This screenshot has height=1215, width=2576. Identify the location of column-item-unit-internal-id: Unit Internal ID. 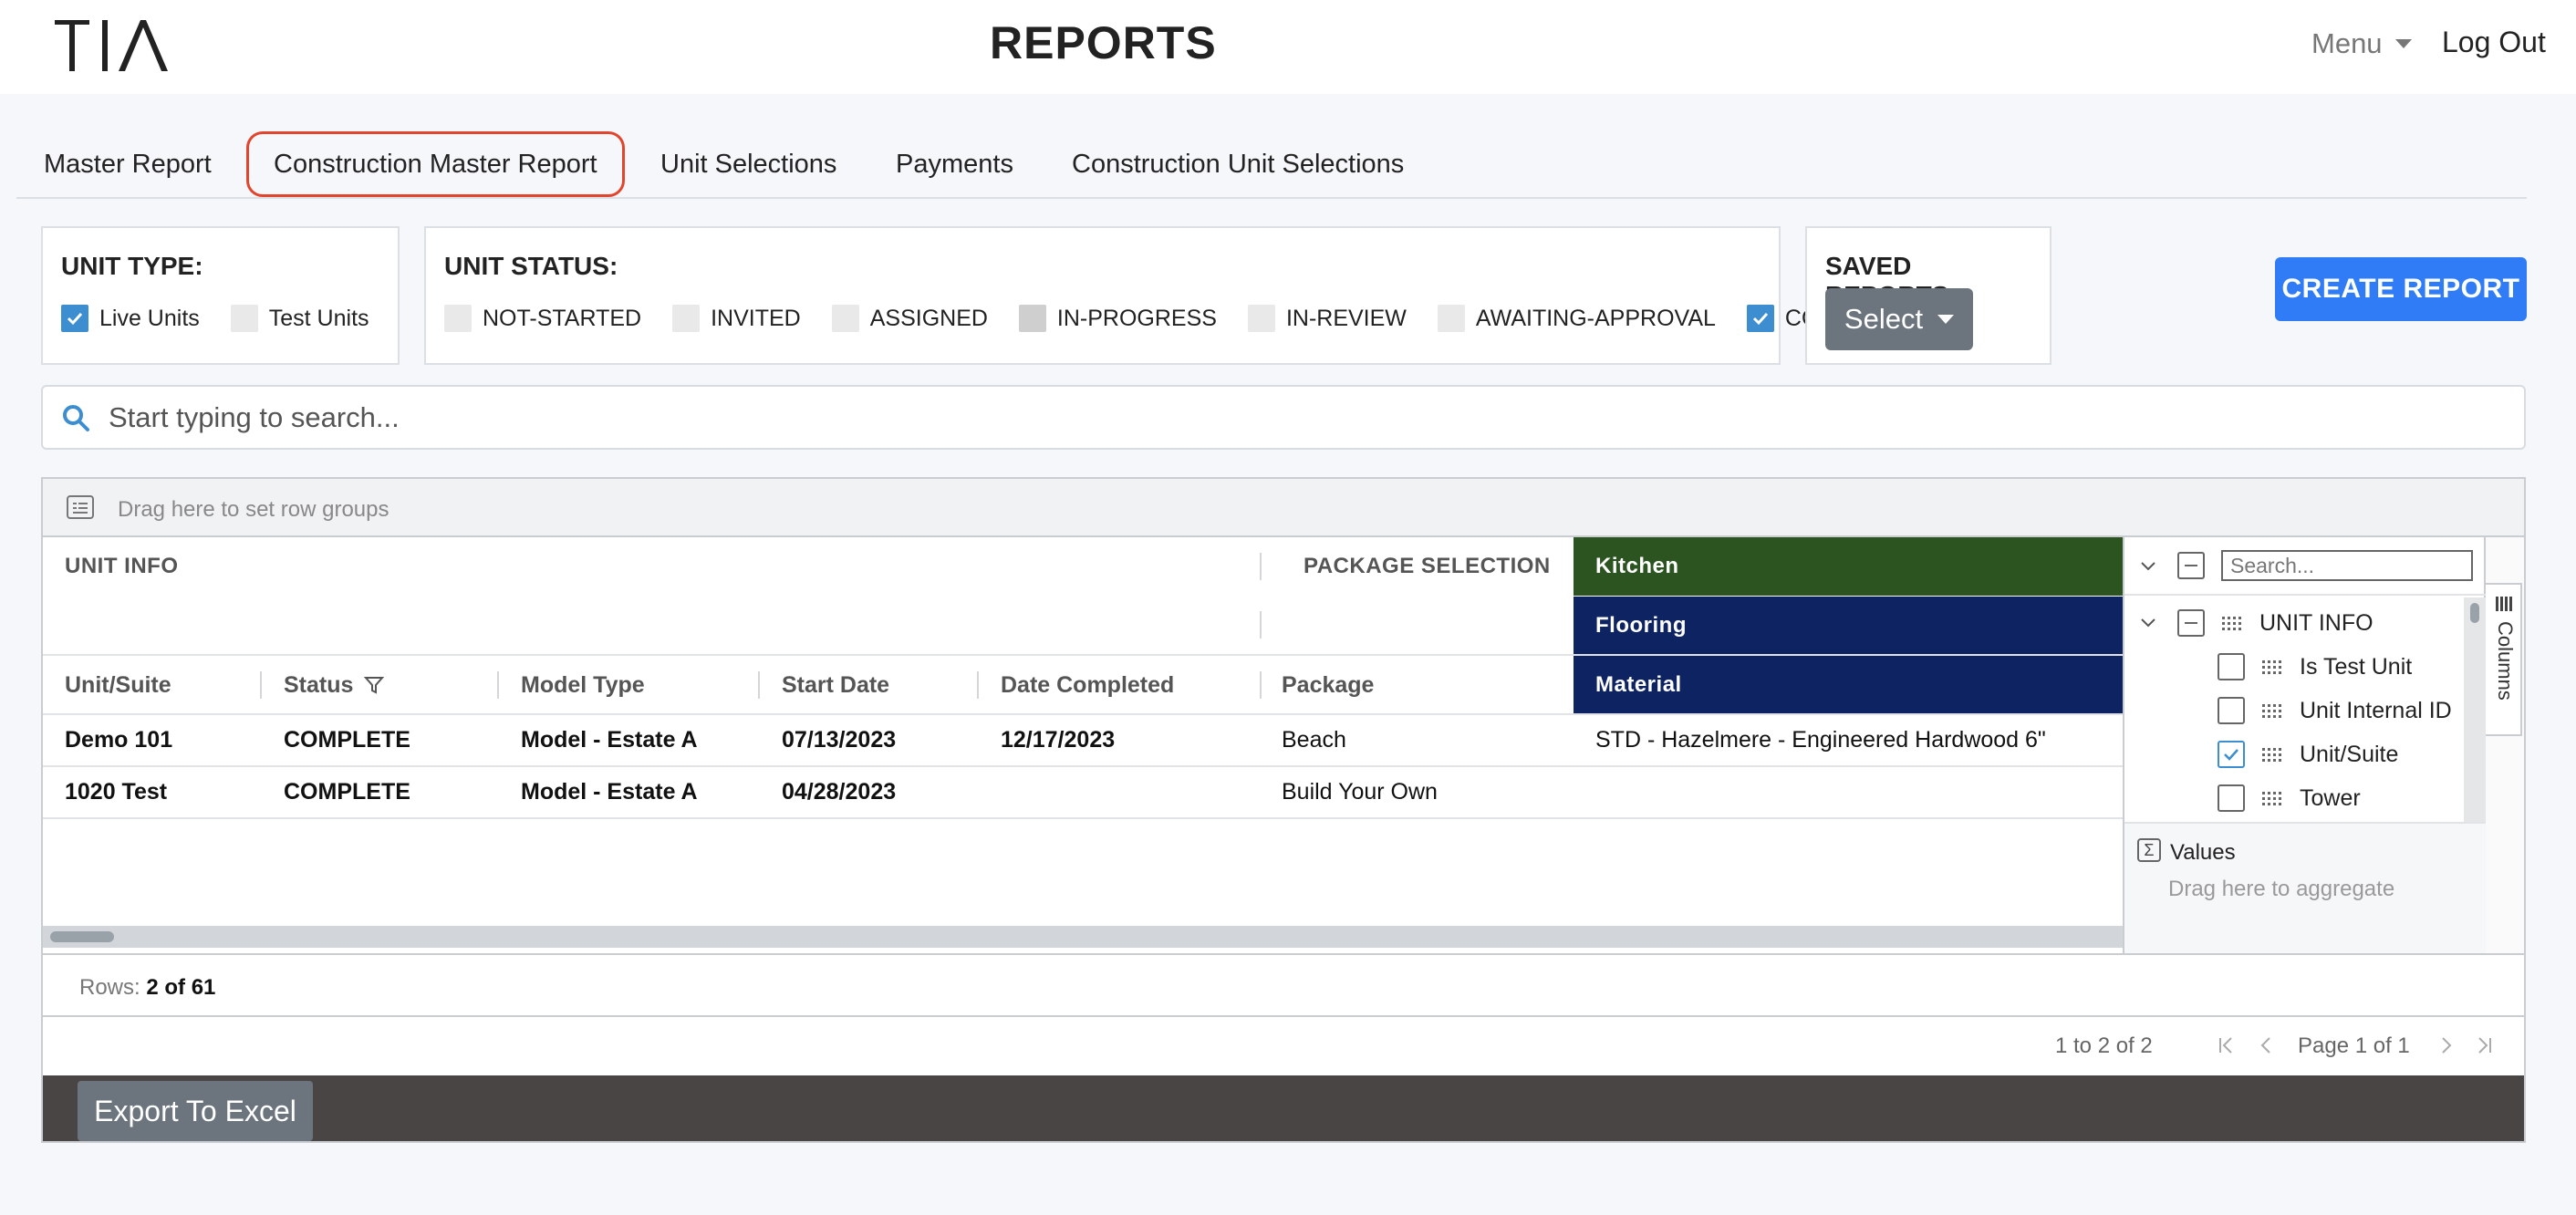
(2335, 710).